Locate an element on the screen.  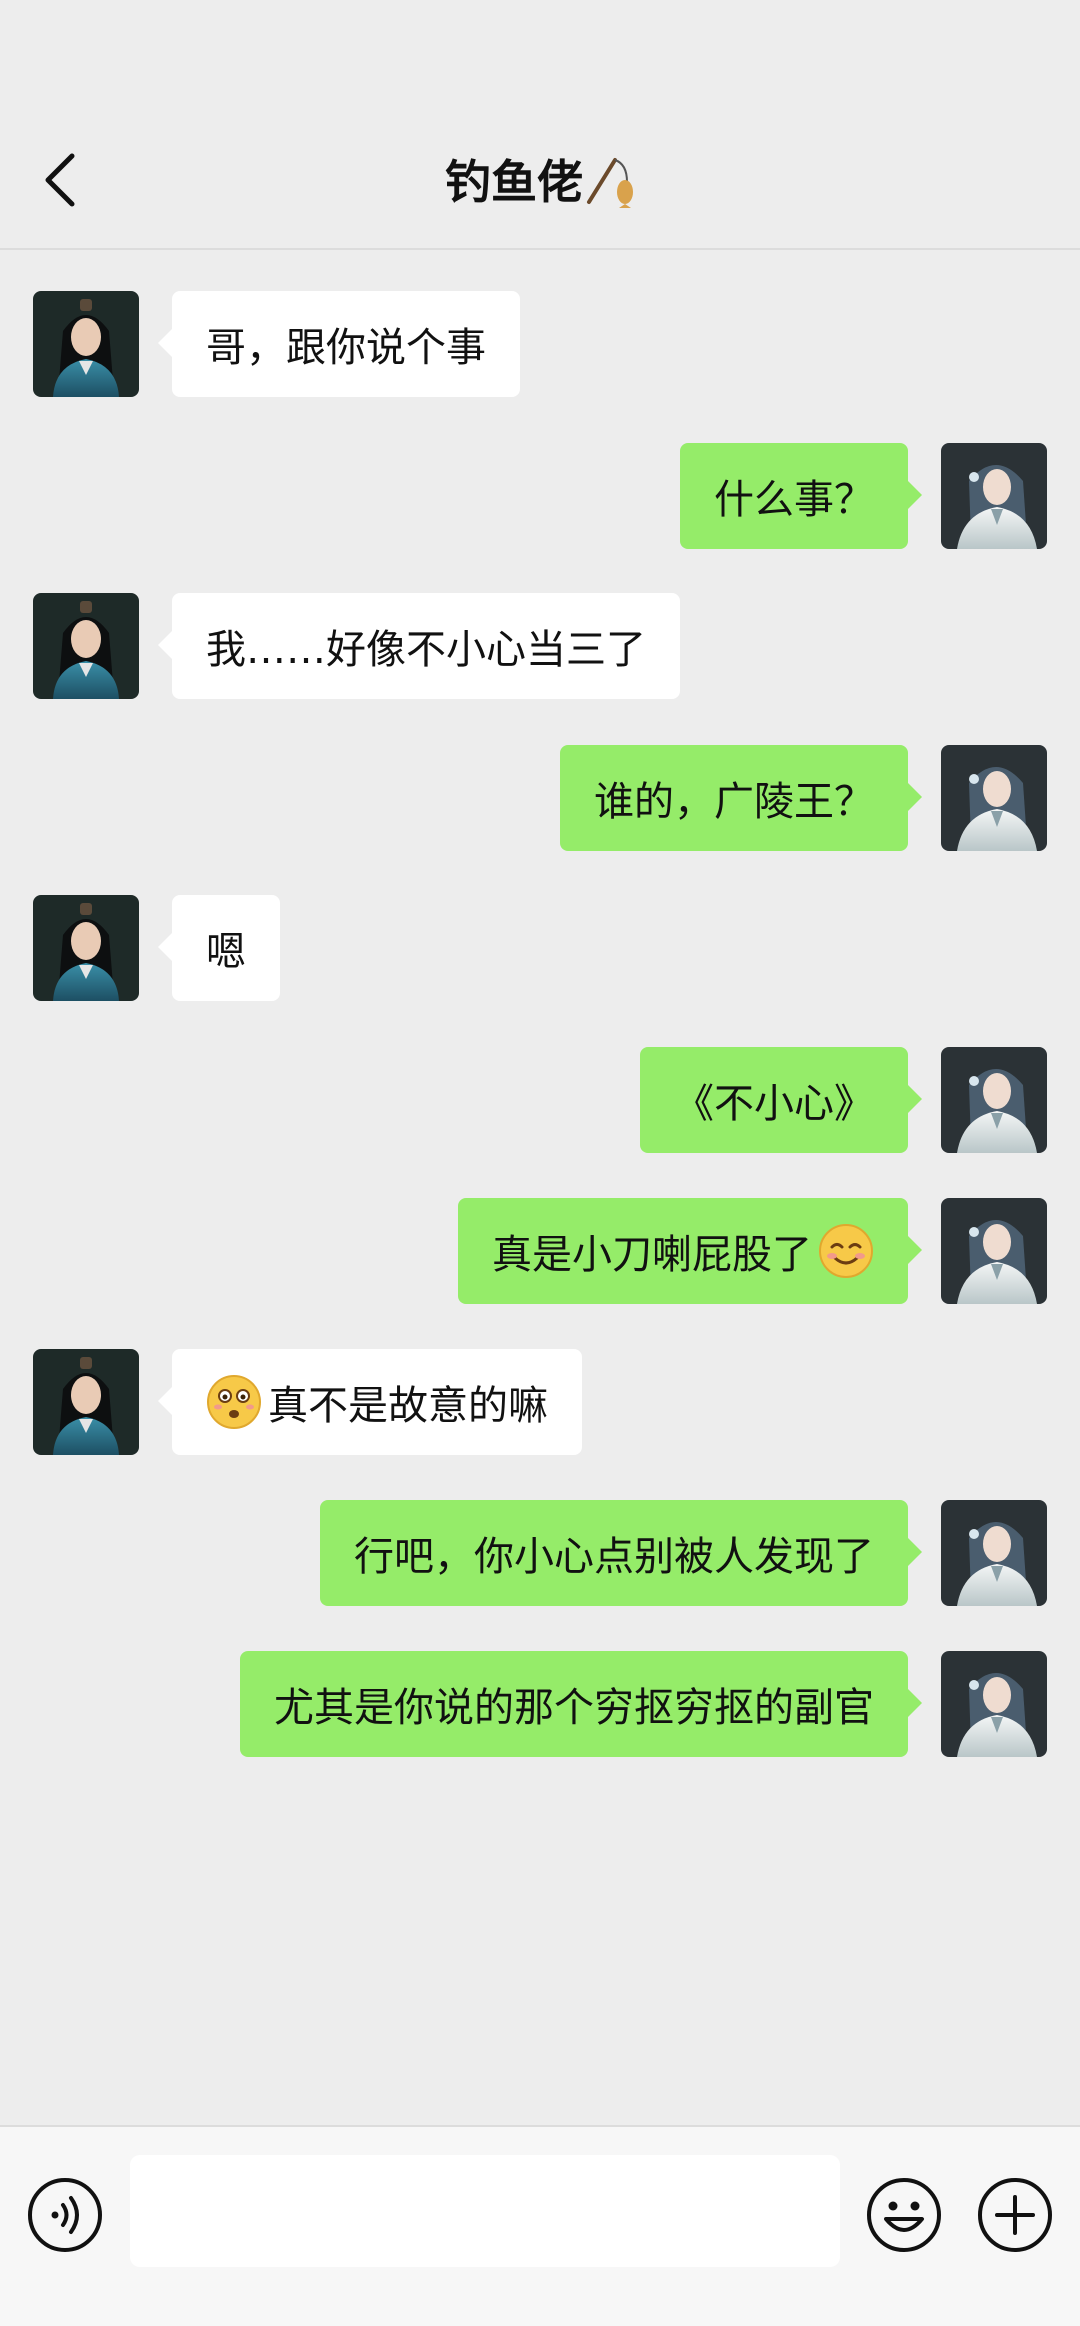
sent-bubble: 谁的，广陵王？ is located at coordinates (741, 798).